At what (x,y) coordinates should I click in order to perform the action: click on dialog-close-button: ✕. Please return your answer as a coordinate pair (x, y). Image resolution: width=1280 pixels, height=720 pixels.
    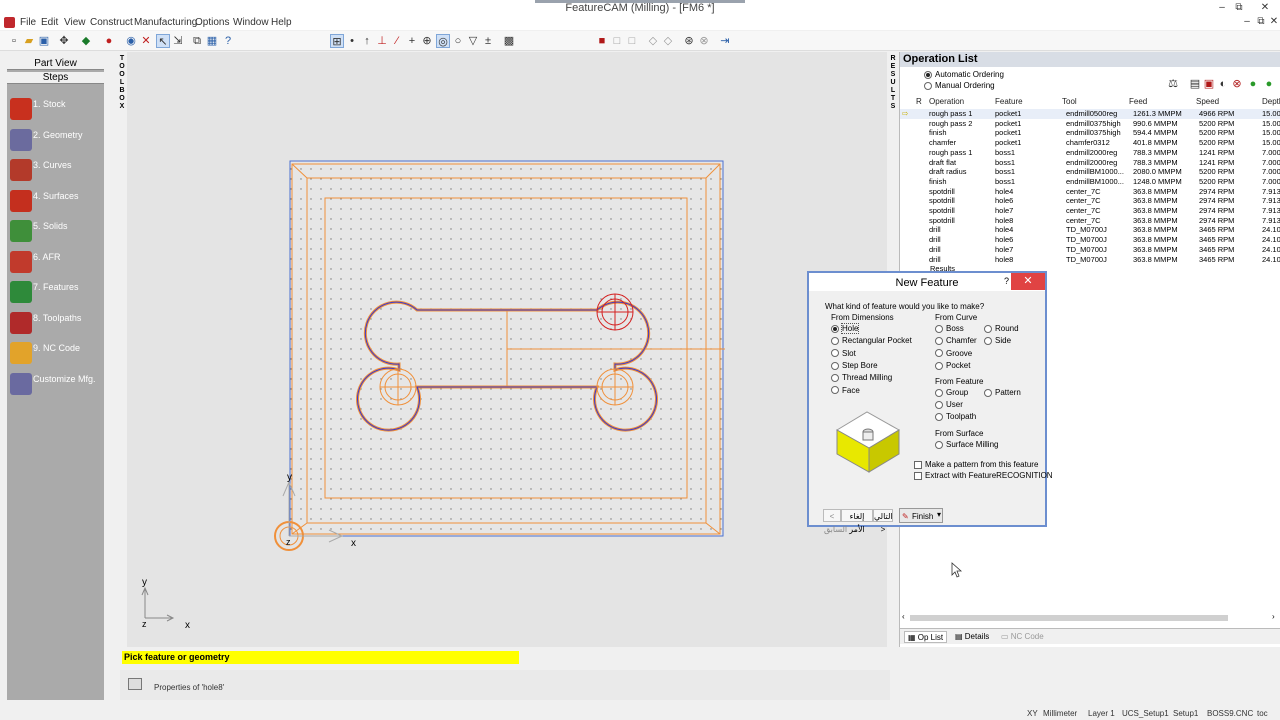
    Looking at the image, I should click on (1028, 281).